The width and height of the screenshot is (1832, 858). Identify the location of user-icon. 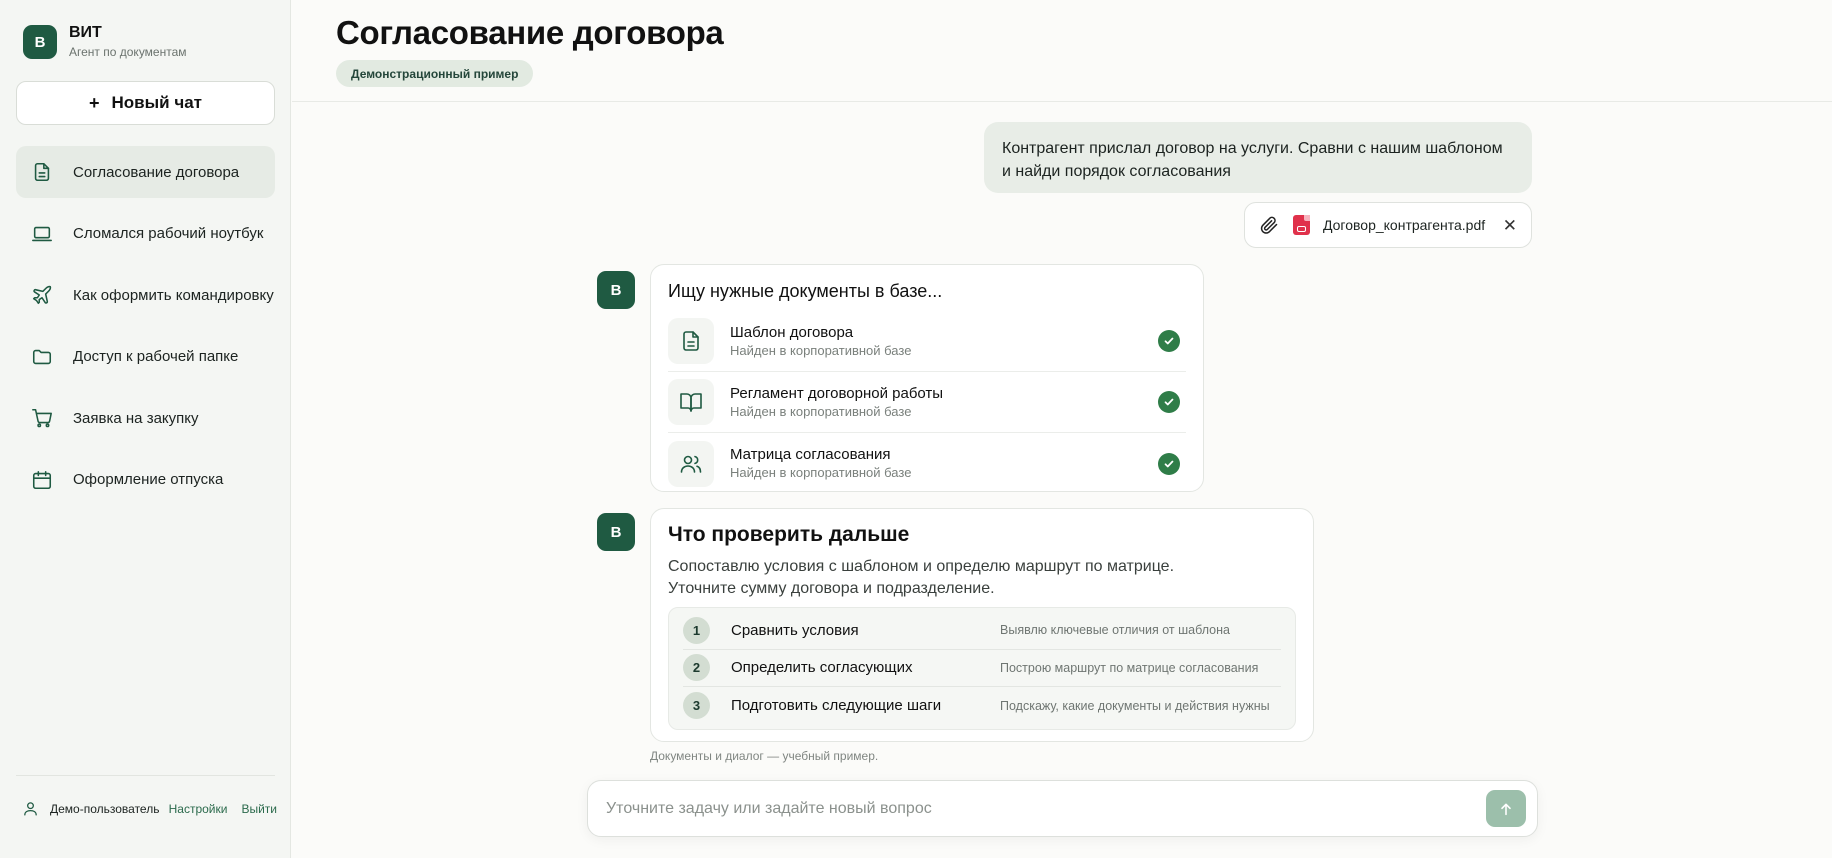
(30, 809).